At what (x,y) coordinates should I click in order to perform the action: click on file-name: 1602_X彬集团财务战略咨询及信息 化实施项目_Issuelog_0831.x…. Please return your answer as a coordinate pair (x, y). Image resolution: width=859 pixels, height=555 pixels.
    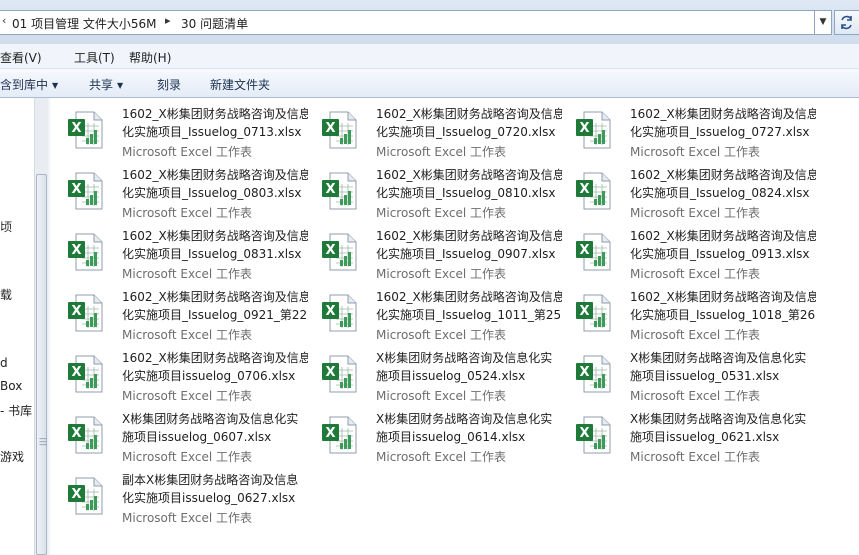
    Looking at the image, I should click on (215, 245).